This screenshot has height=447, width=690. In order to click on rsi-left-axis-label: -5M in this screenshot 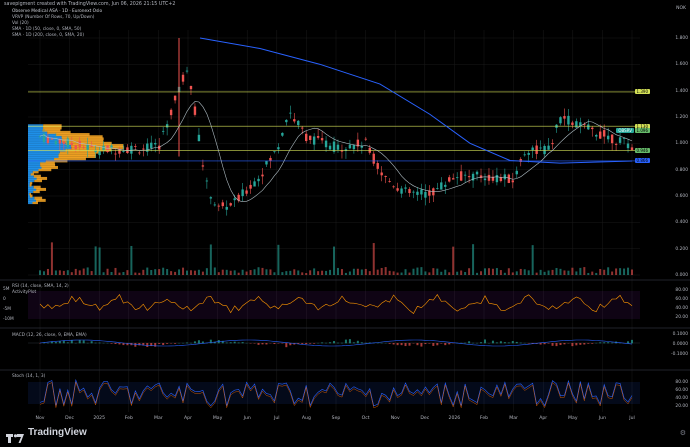, I will do `click(7, 309)`.